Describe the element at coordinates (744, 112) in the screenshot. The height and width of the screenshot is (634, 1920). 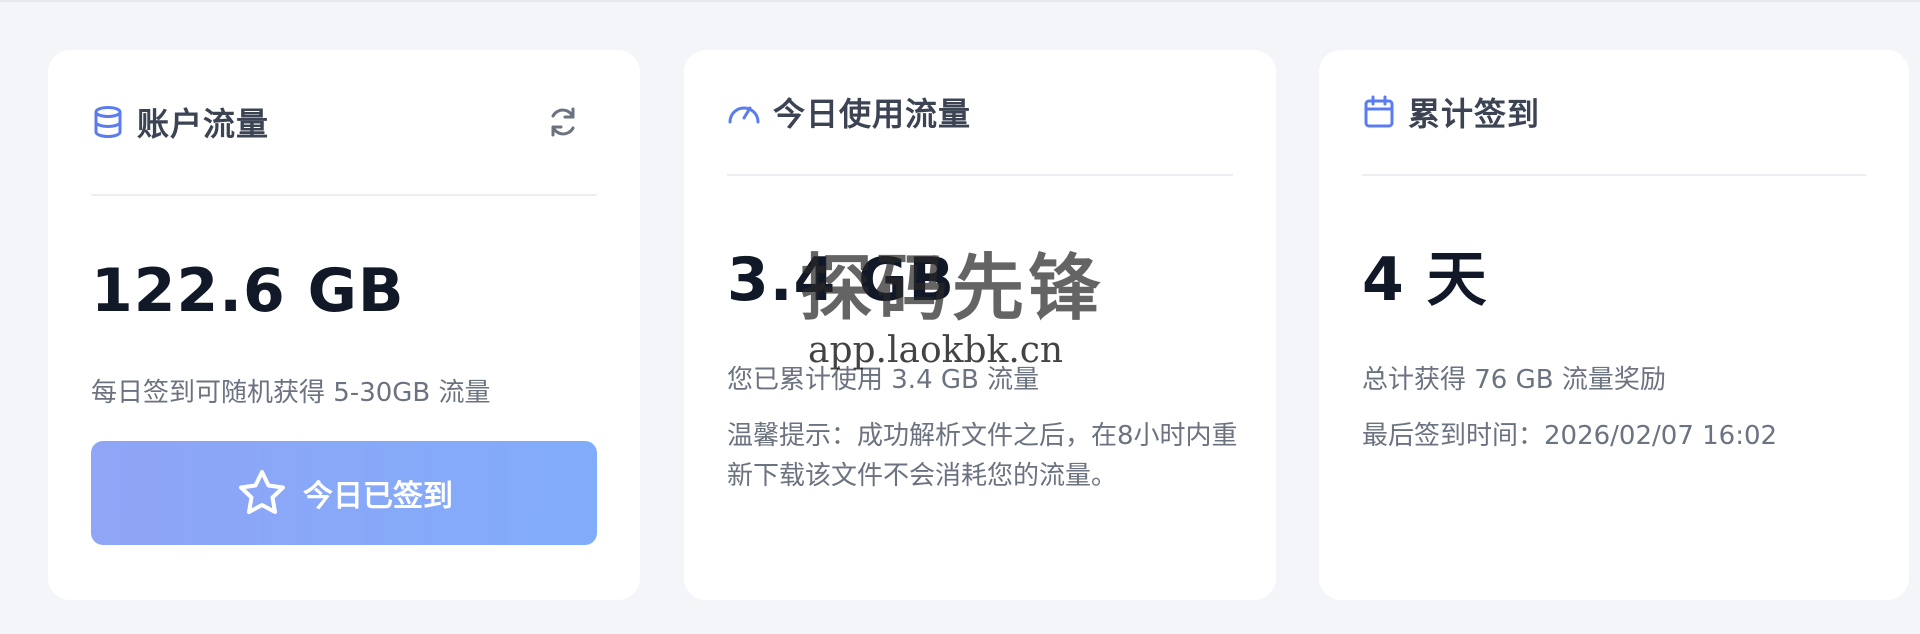
I see `speedometer-icon` at that location.